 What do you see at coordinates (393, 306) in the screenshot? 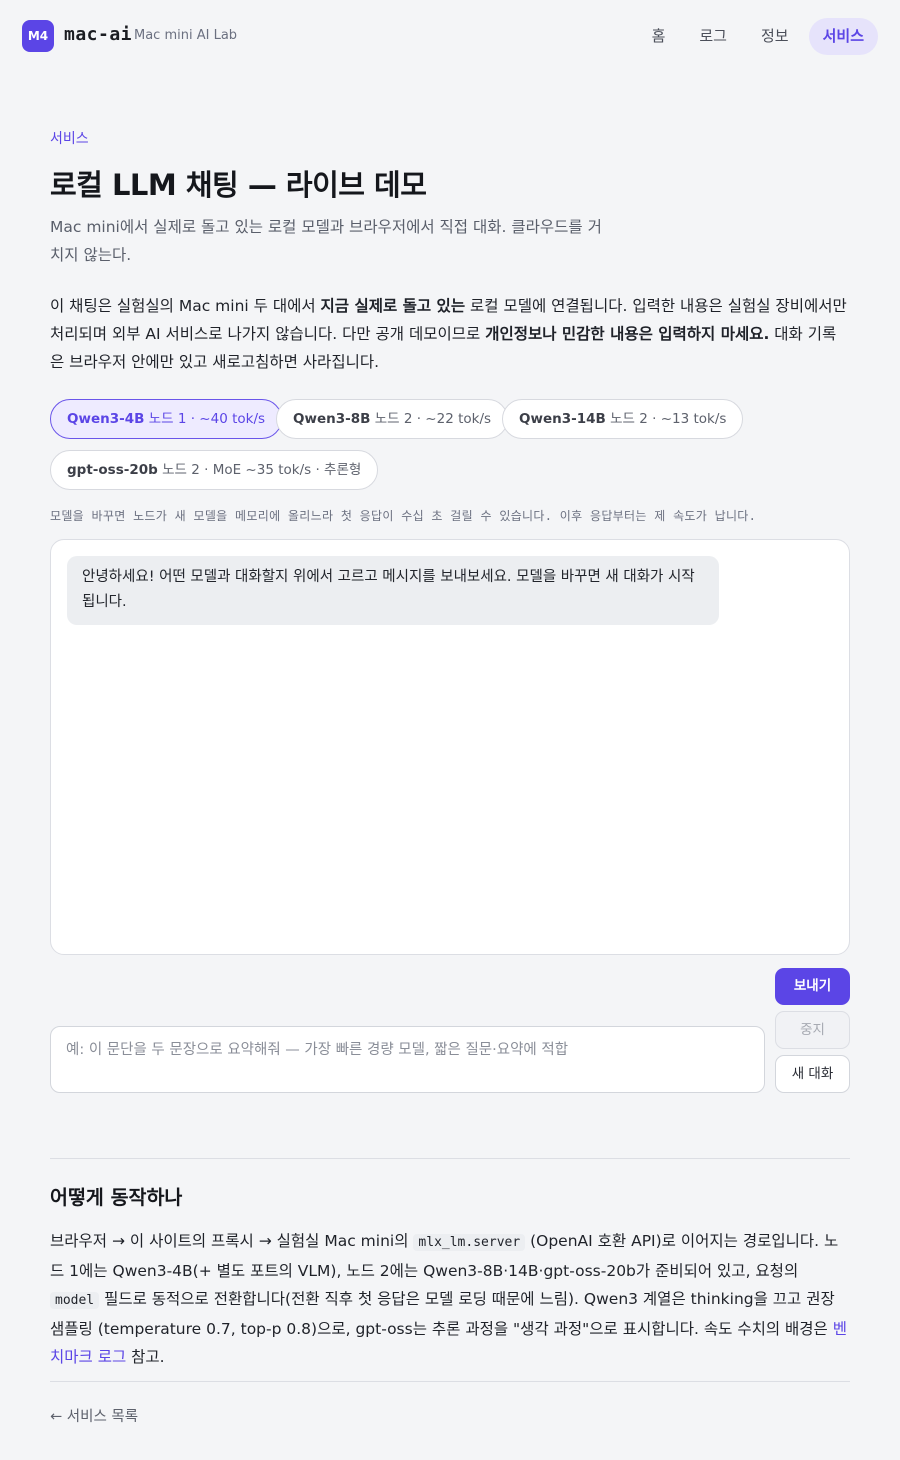
I see `intro-bold-1: 지금 실제로 돌고 있는` at bounding box center [393, 306].